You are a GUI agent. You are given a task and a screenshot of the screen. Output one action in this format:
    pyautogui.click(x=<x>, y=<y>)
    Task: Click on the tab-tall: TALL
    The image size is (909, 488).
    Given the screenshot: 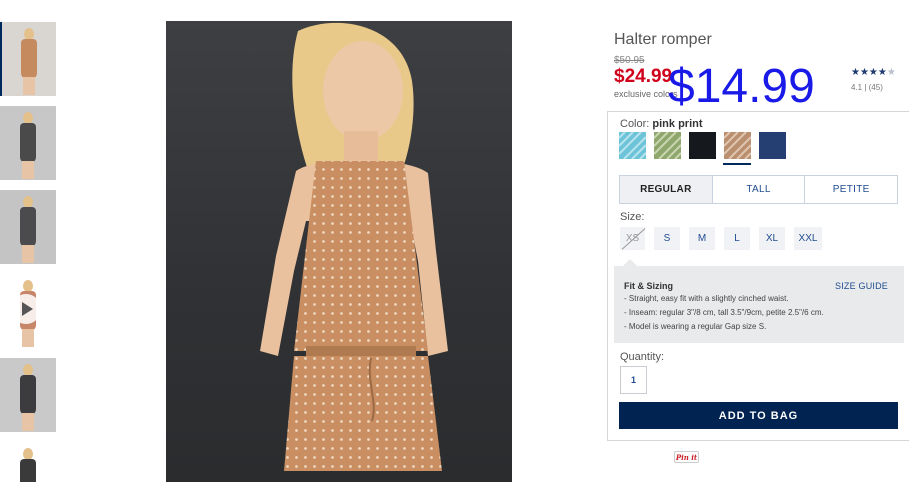 What is the action you would take?
    pyautogui.click(x=758, y=189)
    